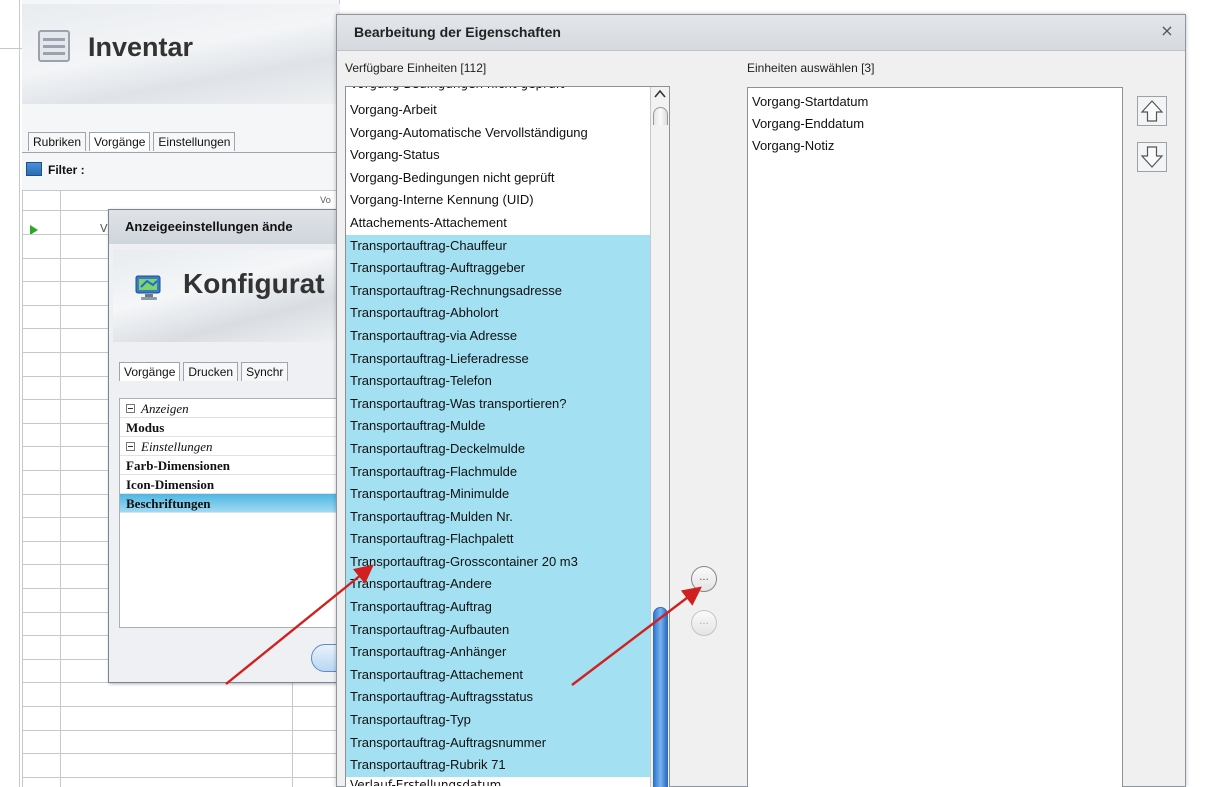 This screenshot has height=787, width=1215. What do you see at coordinates (507, 381) in the screenshot?
I see `available-unit-item: Transportauftrag-Telefon` at bounding box center [507, 381].